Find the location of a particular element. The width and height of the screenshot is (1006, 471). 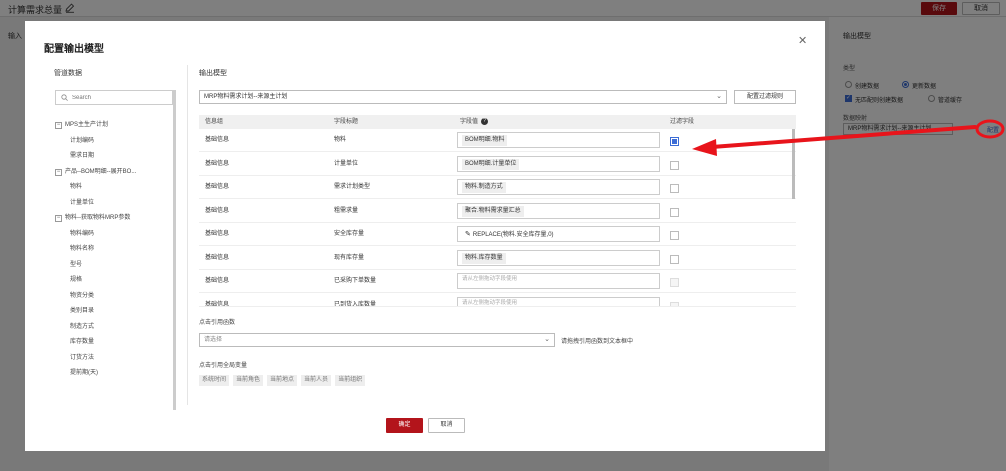

tree-item-label: 物料编码 is located at coordinates (82, 233).